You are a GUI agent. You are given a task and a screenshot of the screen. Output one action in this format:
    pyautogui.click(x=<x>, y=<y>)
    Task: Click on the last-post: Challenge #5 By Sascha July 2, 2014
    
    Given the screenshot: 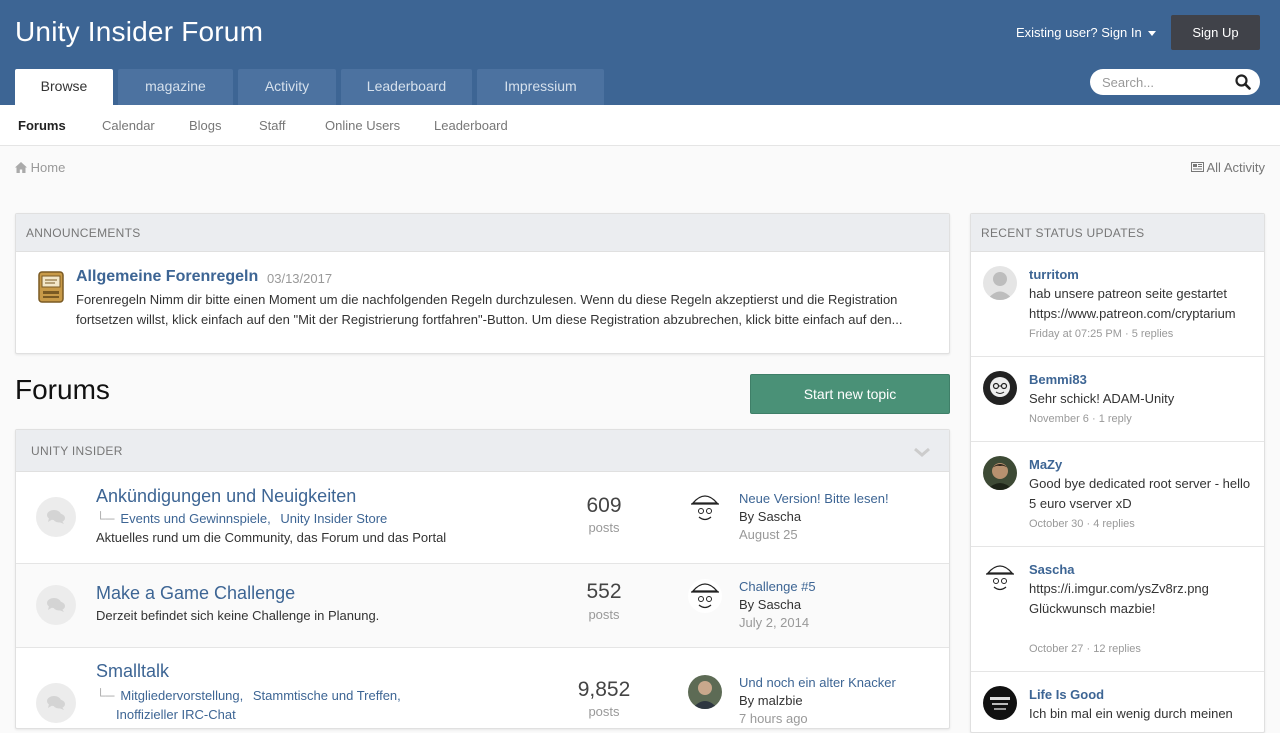 What is the action you would take?
    pyautogui.click(x=777, y=605)
    